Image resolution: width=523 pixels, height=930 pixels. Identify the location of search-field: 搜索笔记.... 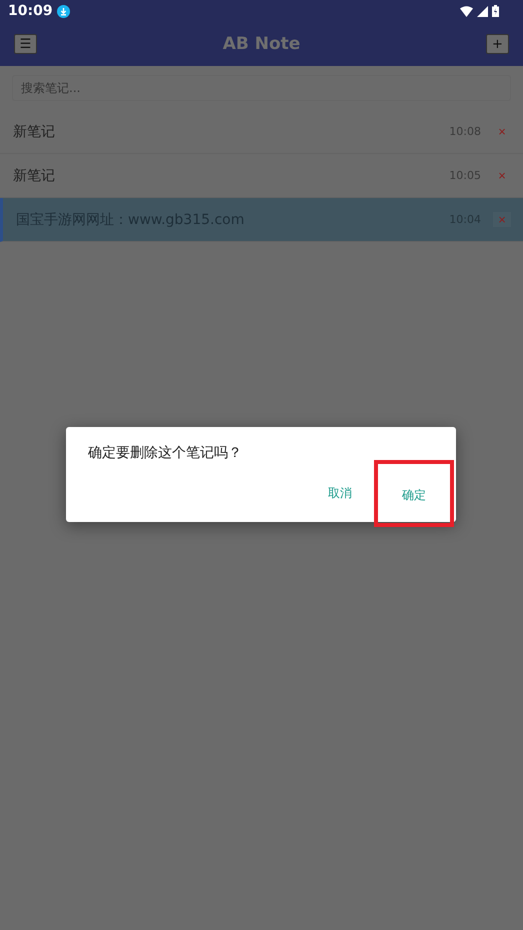
(261, 88).